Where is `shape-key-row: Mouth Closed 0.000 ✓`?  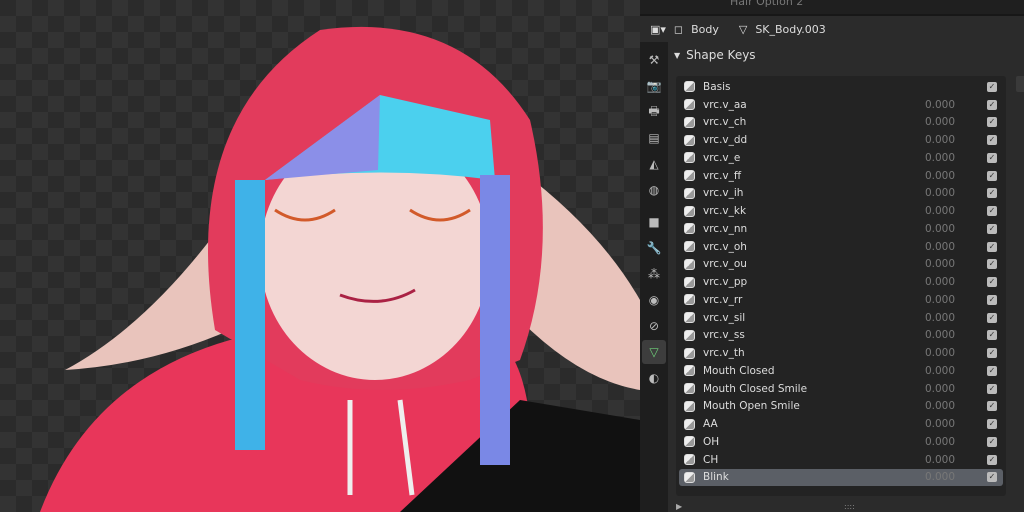 shape-key-row: Mouth Closed 0.000 ✓ is located at coordinates (841, 371).